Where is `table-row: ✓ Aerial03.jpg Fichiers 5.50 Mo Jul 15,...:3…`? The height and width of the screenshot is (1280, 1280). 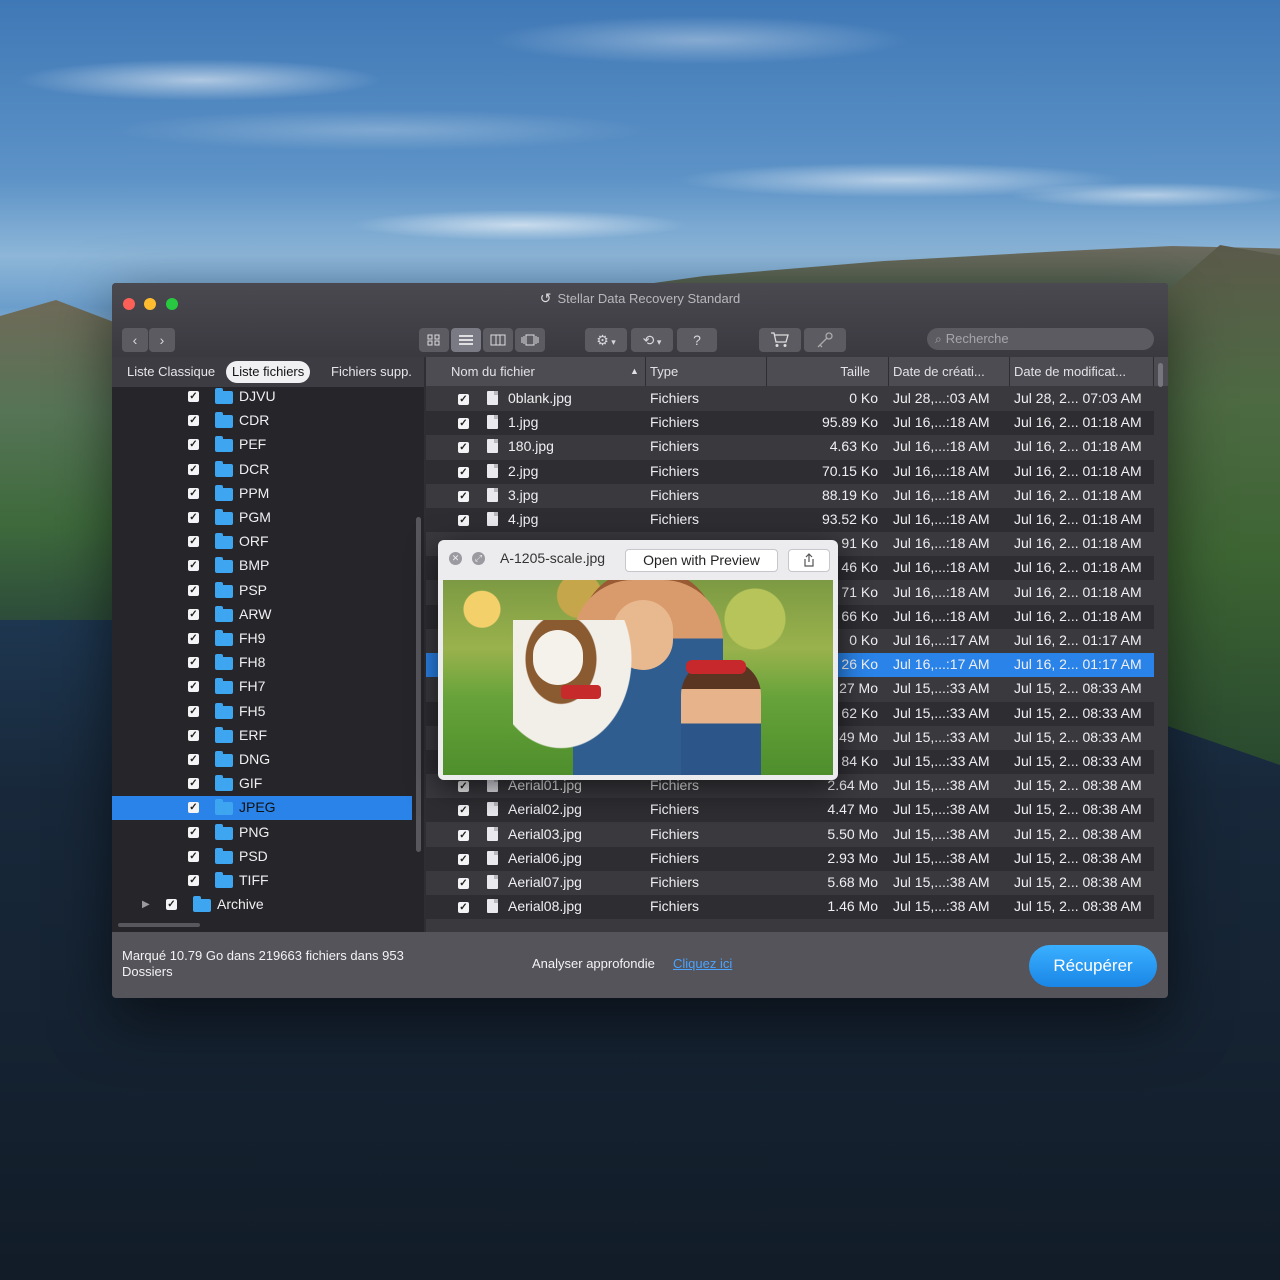 table-row: ✓ Aerial03.jpg Fichiers 5.50 Mo Jul 15,...:3… is located at coordinates (790, 835).